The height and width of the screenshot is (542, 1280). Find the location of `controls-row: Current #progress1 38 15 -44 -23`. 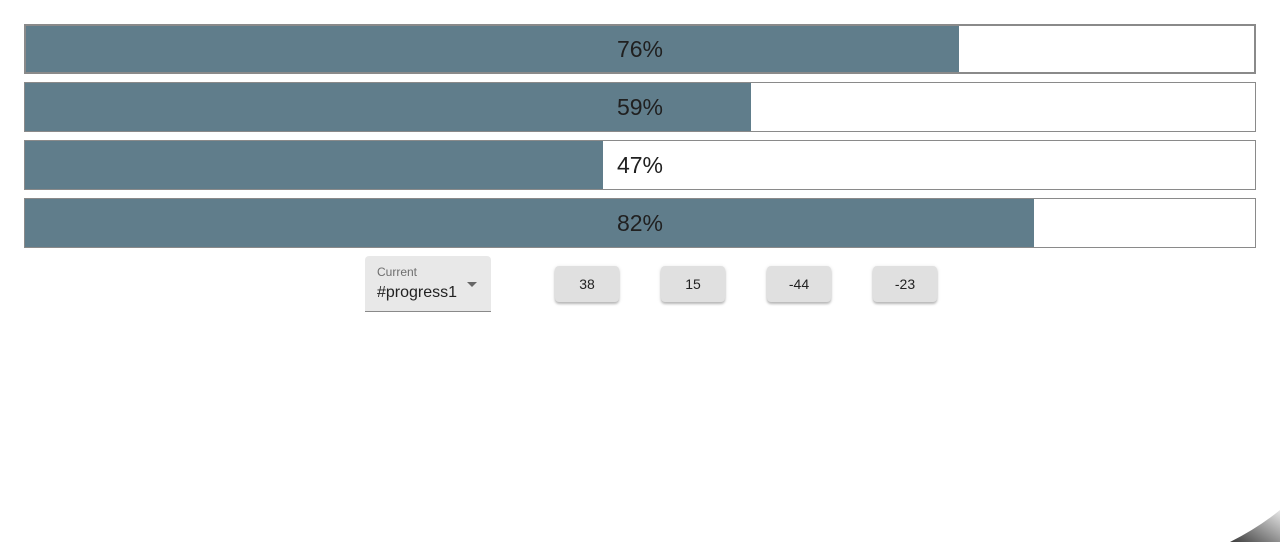

controls-row: Current #progress1 38 15 -44 -23 is located at coordinates (665, 284).